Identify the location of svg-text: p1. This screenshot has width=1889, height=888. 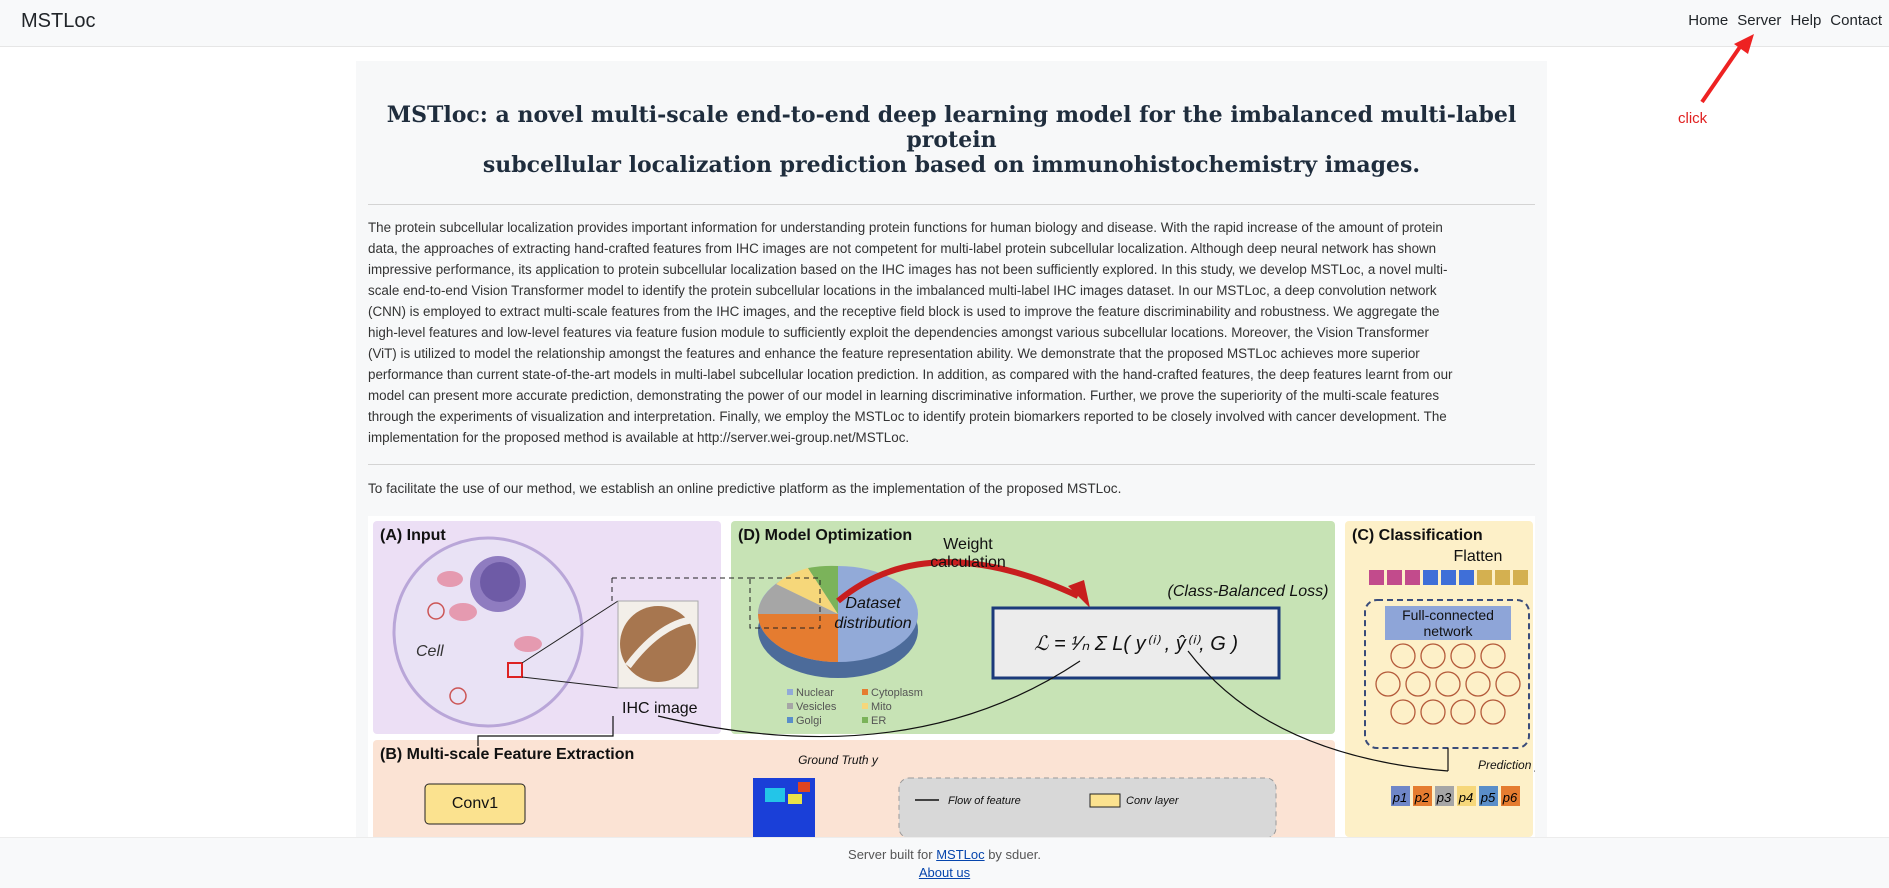
(1399, 797).